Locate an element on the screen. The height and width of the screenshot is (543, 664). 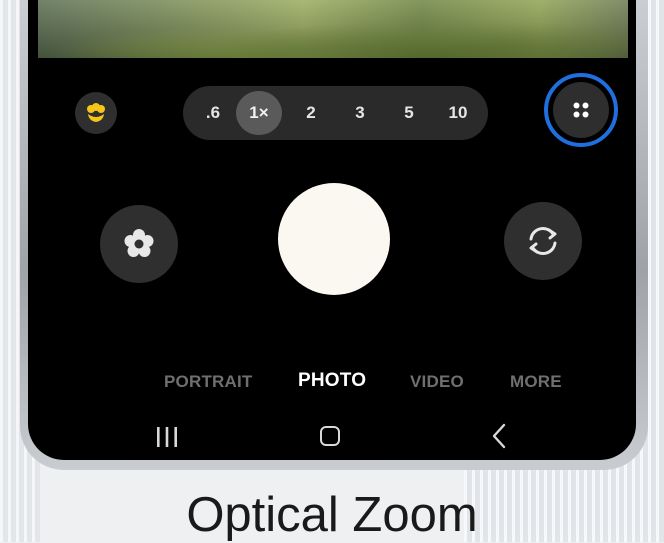
flower-icon is located at coordinates (96, 112).